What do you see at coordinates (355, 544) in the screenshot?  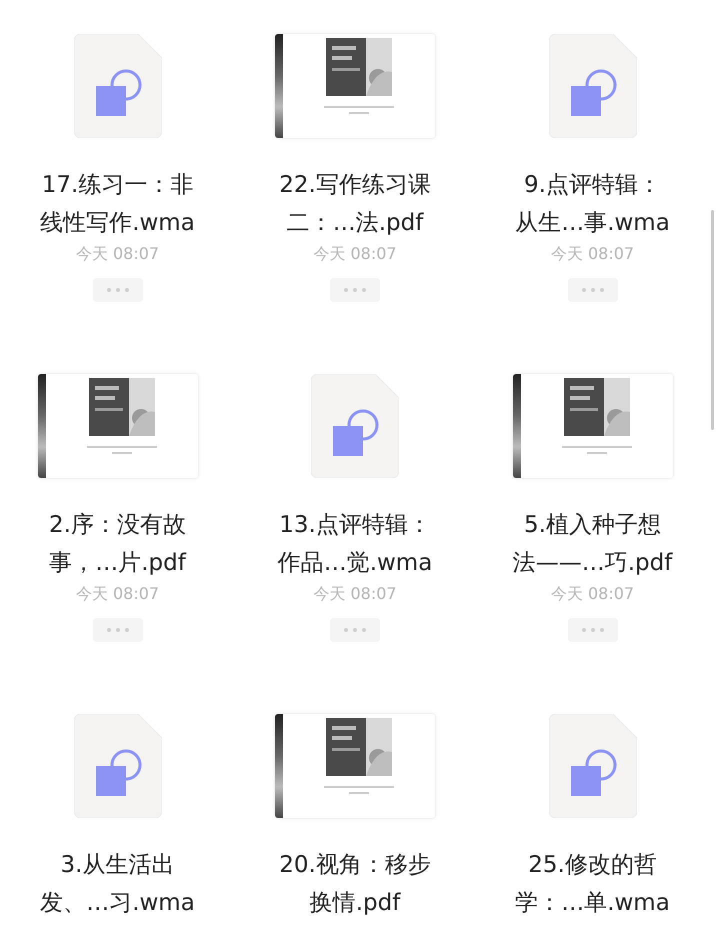 I see `file-name: 13.点评特辑： 作品…觉.wma` at bounding box center [355, 544].